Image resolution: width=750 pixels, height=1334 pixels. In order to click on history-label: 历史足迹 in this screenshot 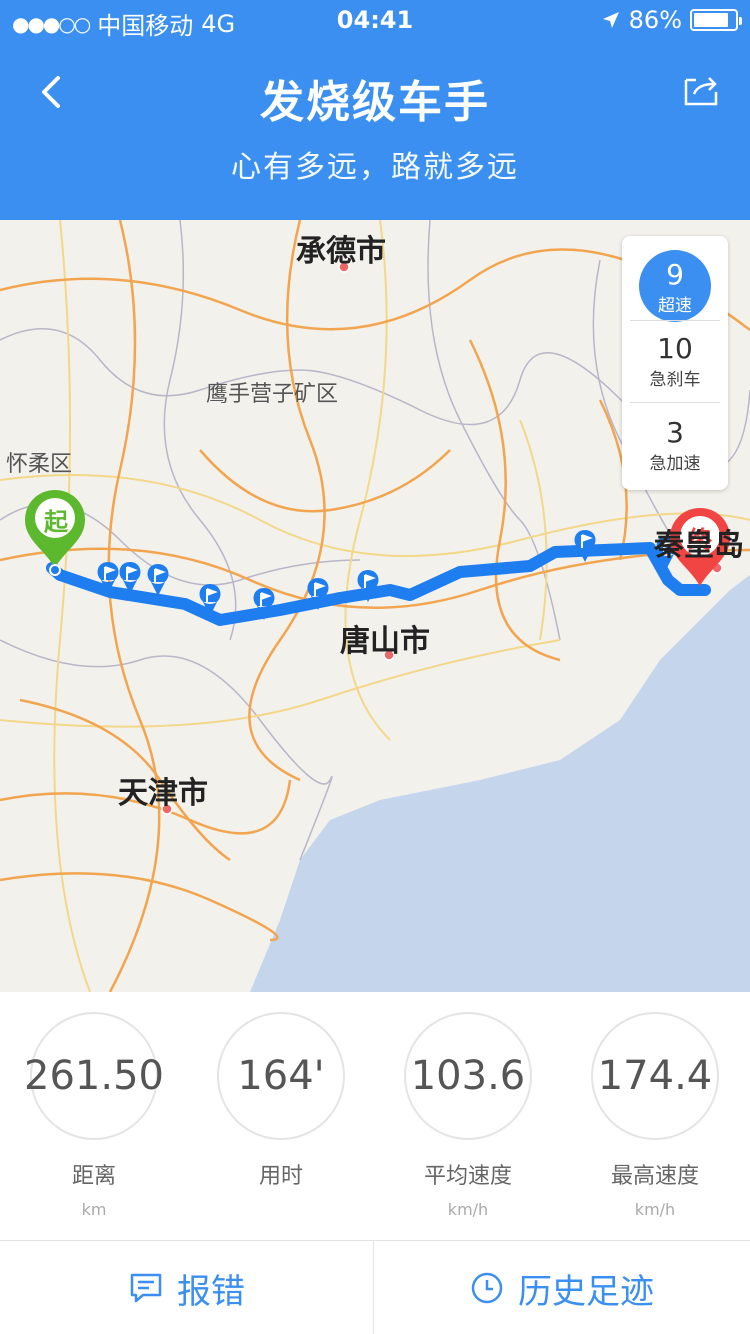, I will do `click(586, 1291)`.